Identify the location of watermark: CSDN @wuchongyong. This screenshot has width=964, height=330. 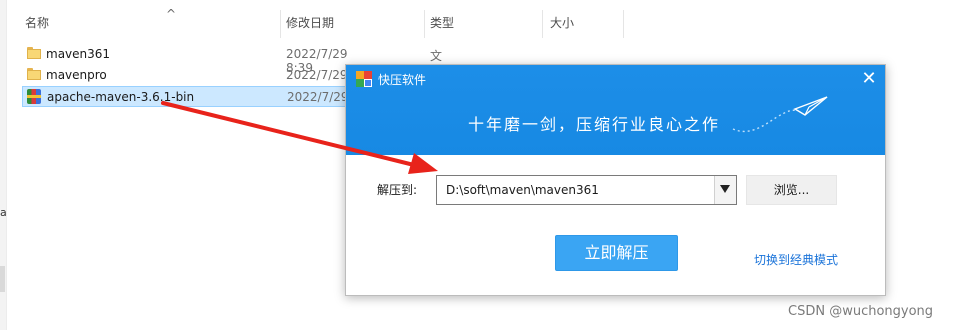
(861, 311).